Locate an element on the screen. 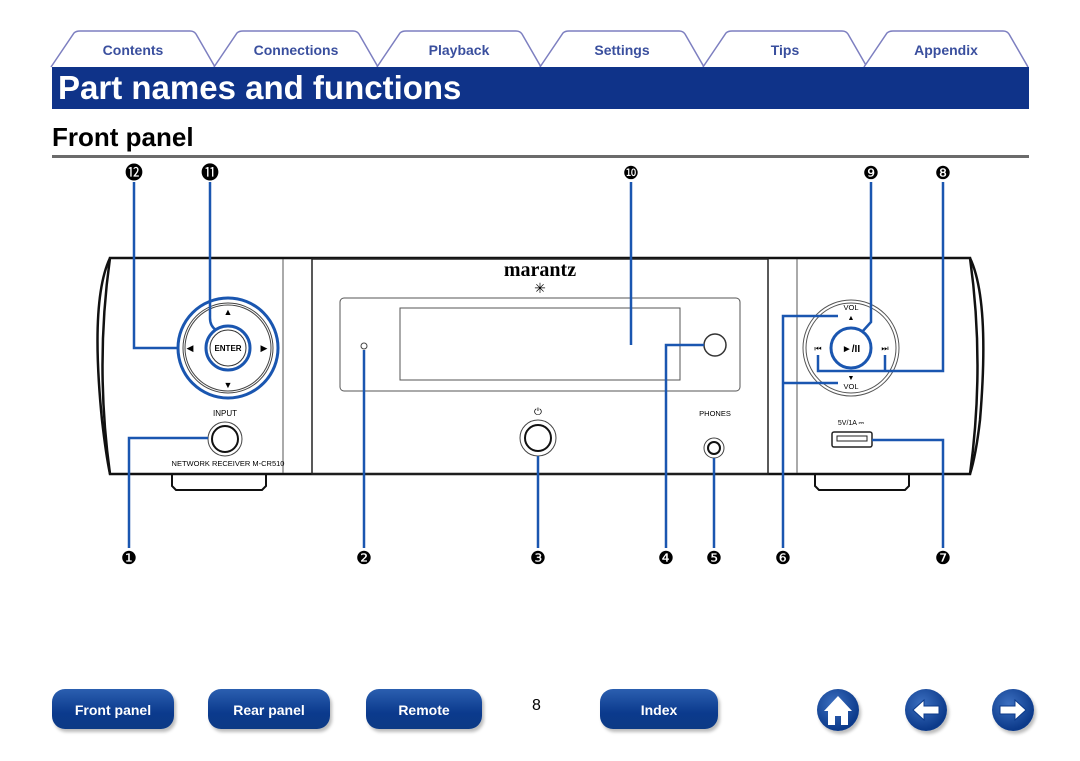 The height and width of the screenshot is (761, 1080). callout-3: ❸ is located at coordinates (538, 558).